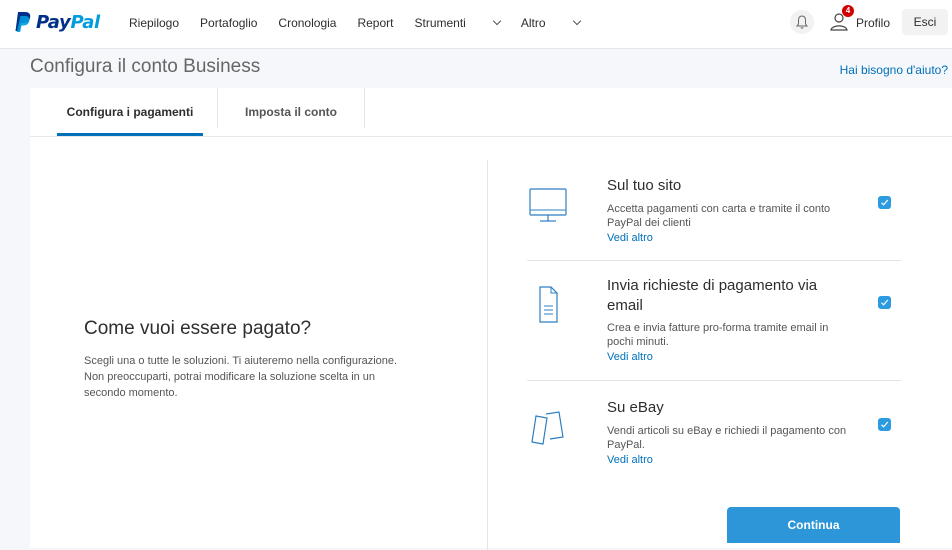 The height and width of the screenshot is (550, 952). Describe the element at coordinates (712, 295) in the screenshot. I see `option-title: Invia richieste di pagamento via email` at that location.